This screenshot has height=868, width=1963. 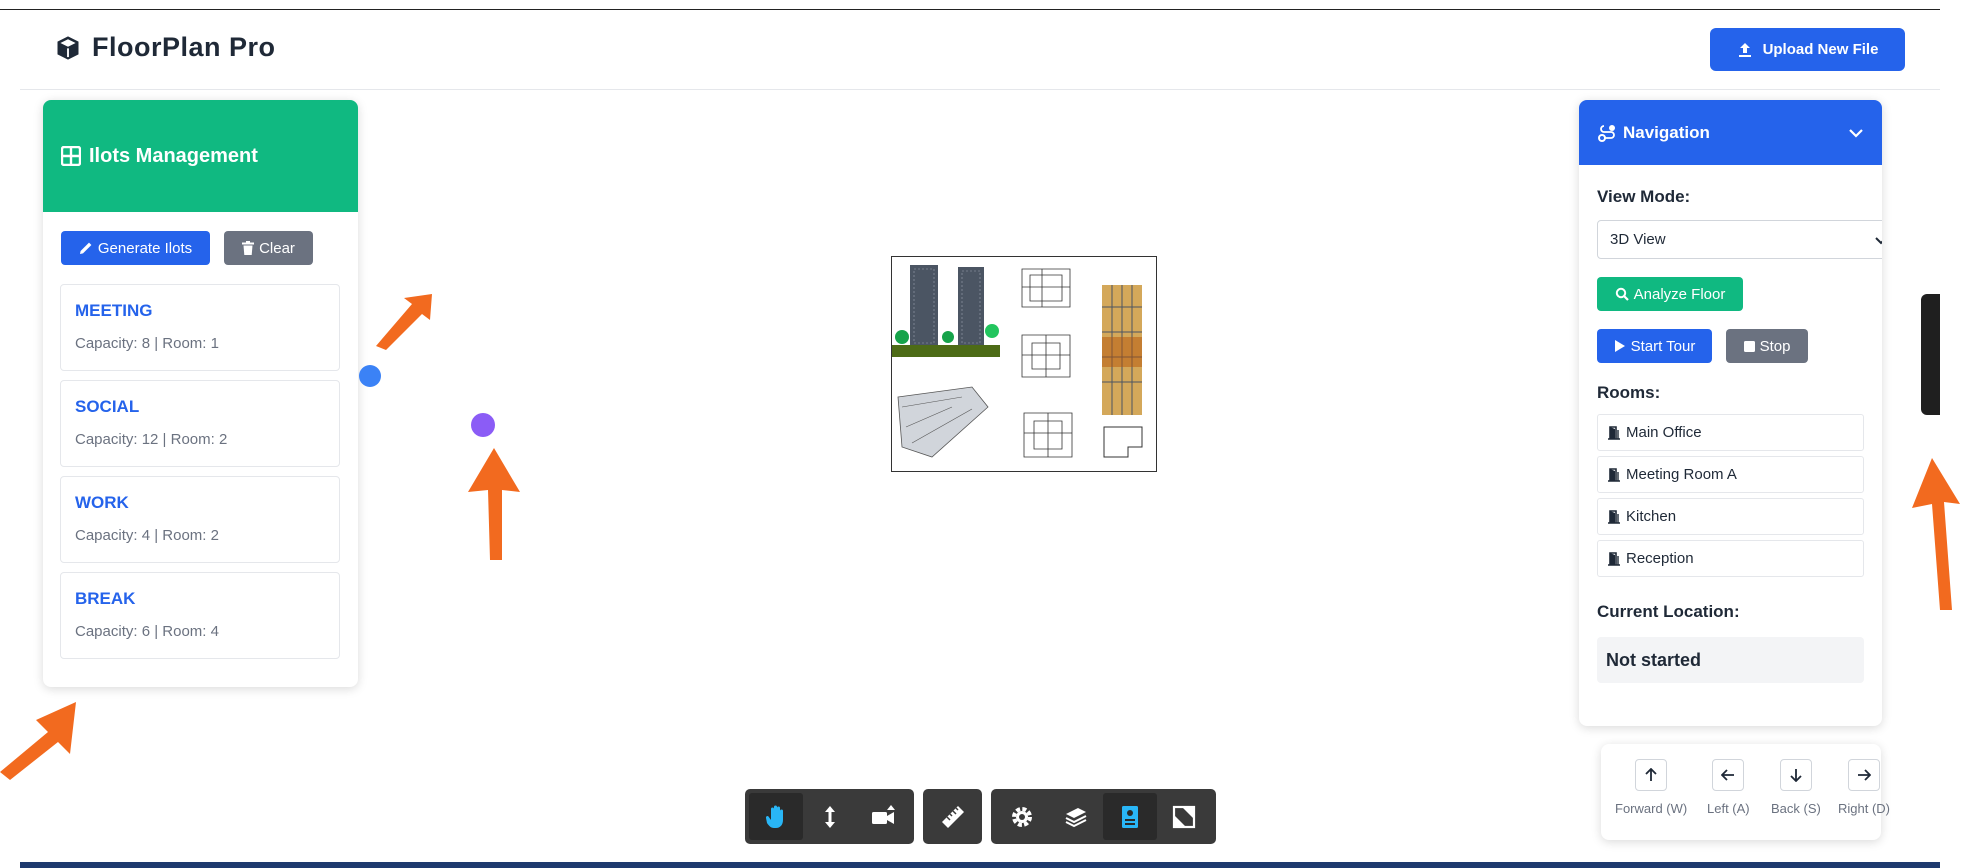 What do you see at coordinates (1739, 239) in the screenshot?
I see `view-mode-select: 3D View` at bounding box center [1739, 239].